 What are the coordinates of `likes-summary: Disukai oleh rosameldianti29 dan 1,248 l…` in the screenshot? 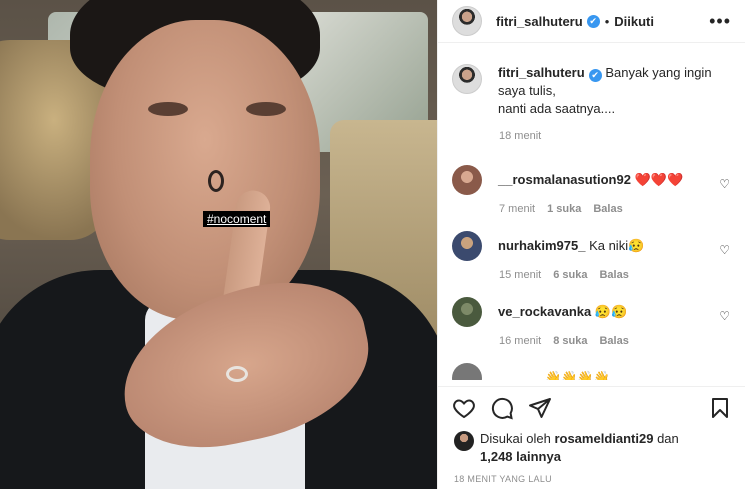 It's located at (594, 448).